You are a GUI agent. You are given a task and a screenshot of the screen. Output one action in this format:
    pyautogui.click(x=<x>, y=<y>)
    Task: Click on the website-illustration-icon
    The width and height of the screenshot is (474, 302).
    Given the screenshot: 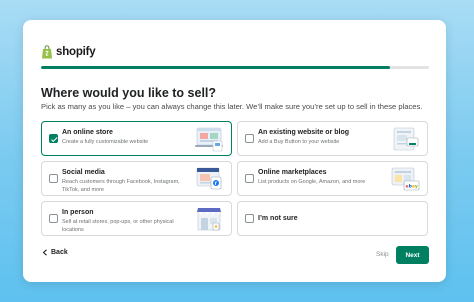 What is the action you would take?
    pyautogui.click(x=406, y=139)
    